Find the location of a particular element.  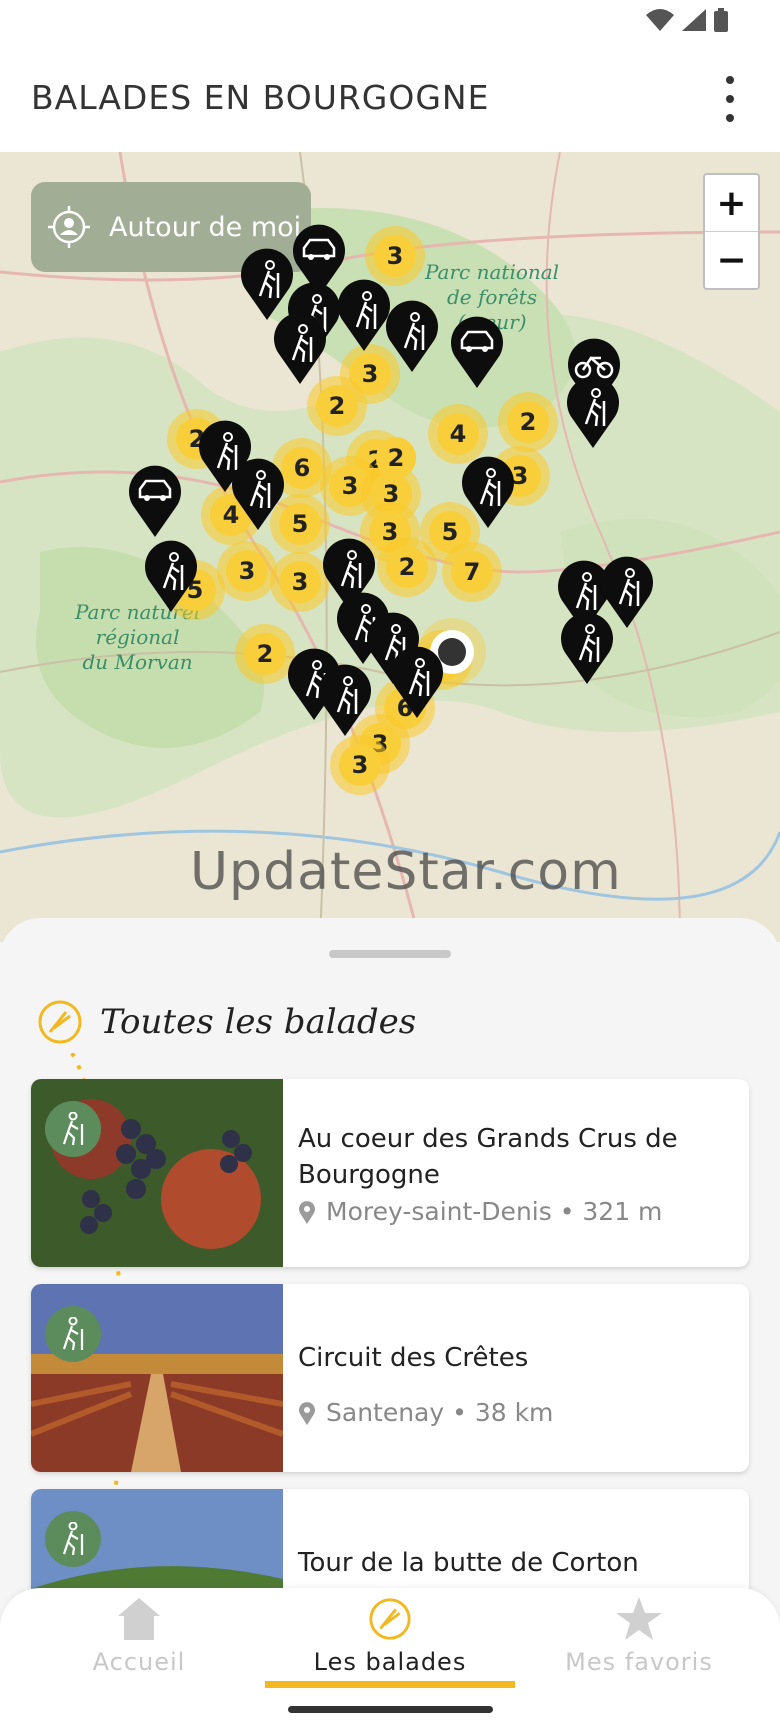

gesture-bar is located at coordinates (390, 1709).